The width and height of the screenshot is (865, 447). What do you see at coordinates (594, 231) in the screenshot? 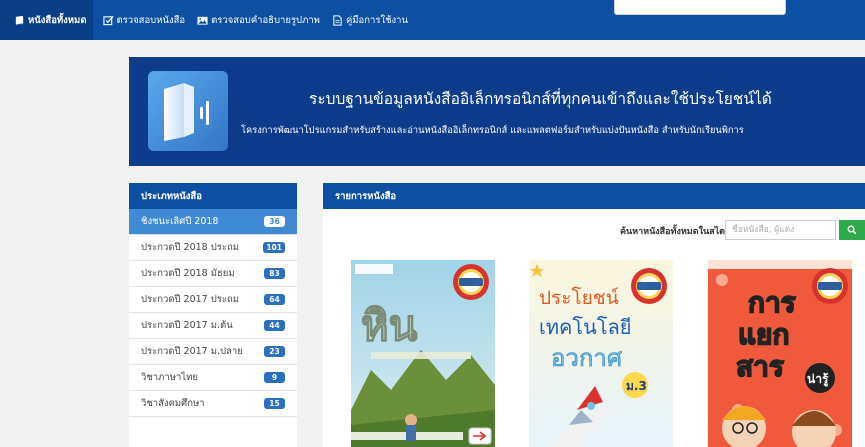
I see `search-bar: ค้นหาหนังสือทั้งหมดในสไตร์` at bounding box center [594, 231].